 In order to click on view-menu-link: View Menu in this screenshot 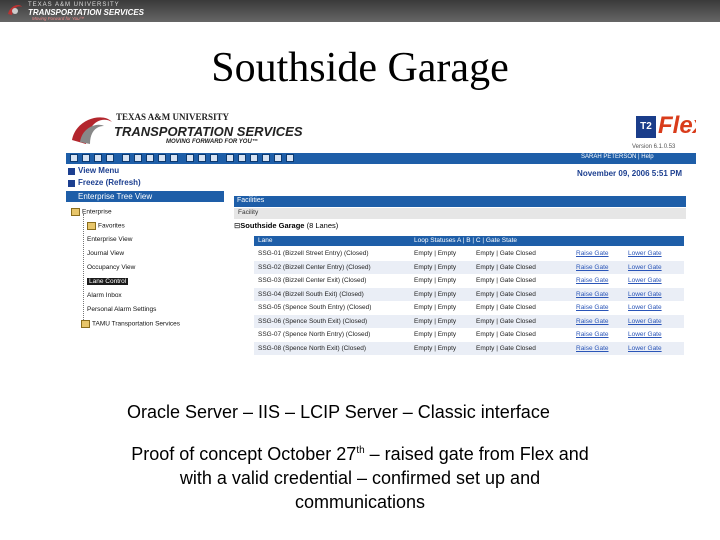, I will do `click(98, 170)`.